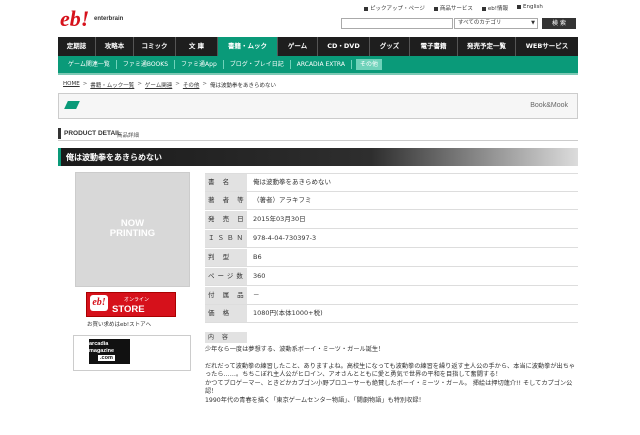 This screenshot has height=435, width=640. Describe the element at coordinates (226, 182) in the screenshot. I see `detail-label: 書 名` at that location.